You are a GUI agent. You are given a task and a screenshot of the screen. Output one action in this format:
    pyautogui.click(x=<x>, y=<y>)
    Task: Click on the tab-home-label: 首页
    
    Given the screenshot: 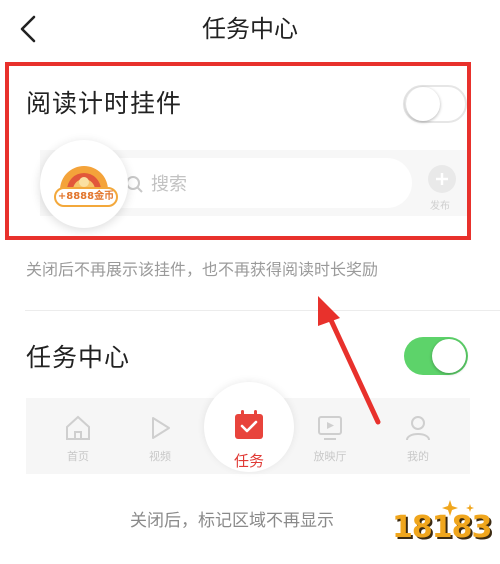 What is the action you would take?
    pyautogui.click(x=78, y=456)
    